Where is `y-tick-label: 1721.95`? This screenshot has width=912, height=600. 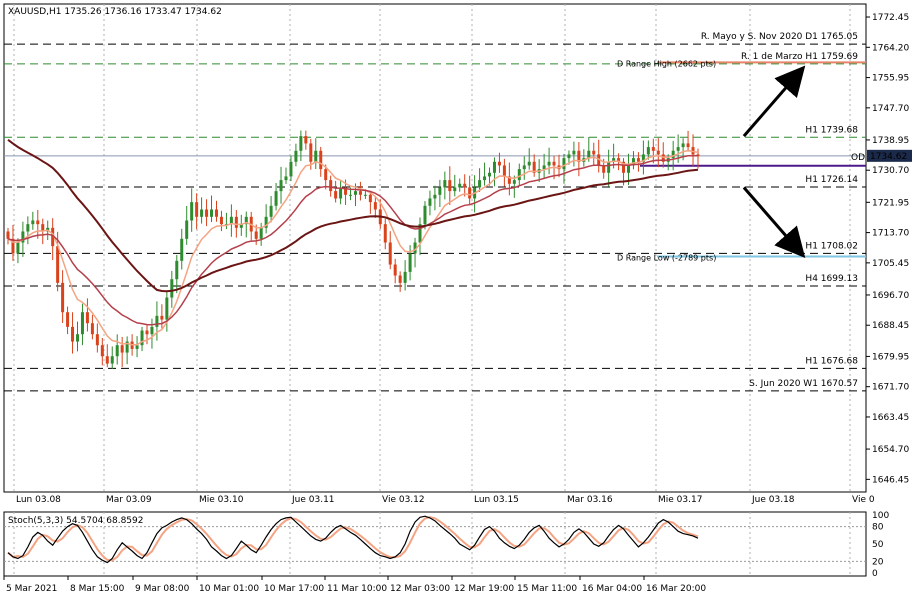
y-tick-label: 1721.95 is located at coordinates (890, 203).